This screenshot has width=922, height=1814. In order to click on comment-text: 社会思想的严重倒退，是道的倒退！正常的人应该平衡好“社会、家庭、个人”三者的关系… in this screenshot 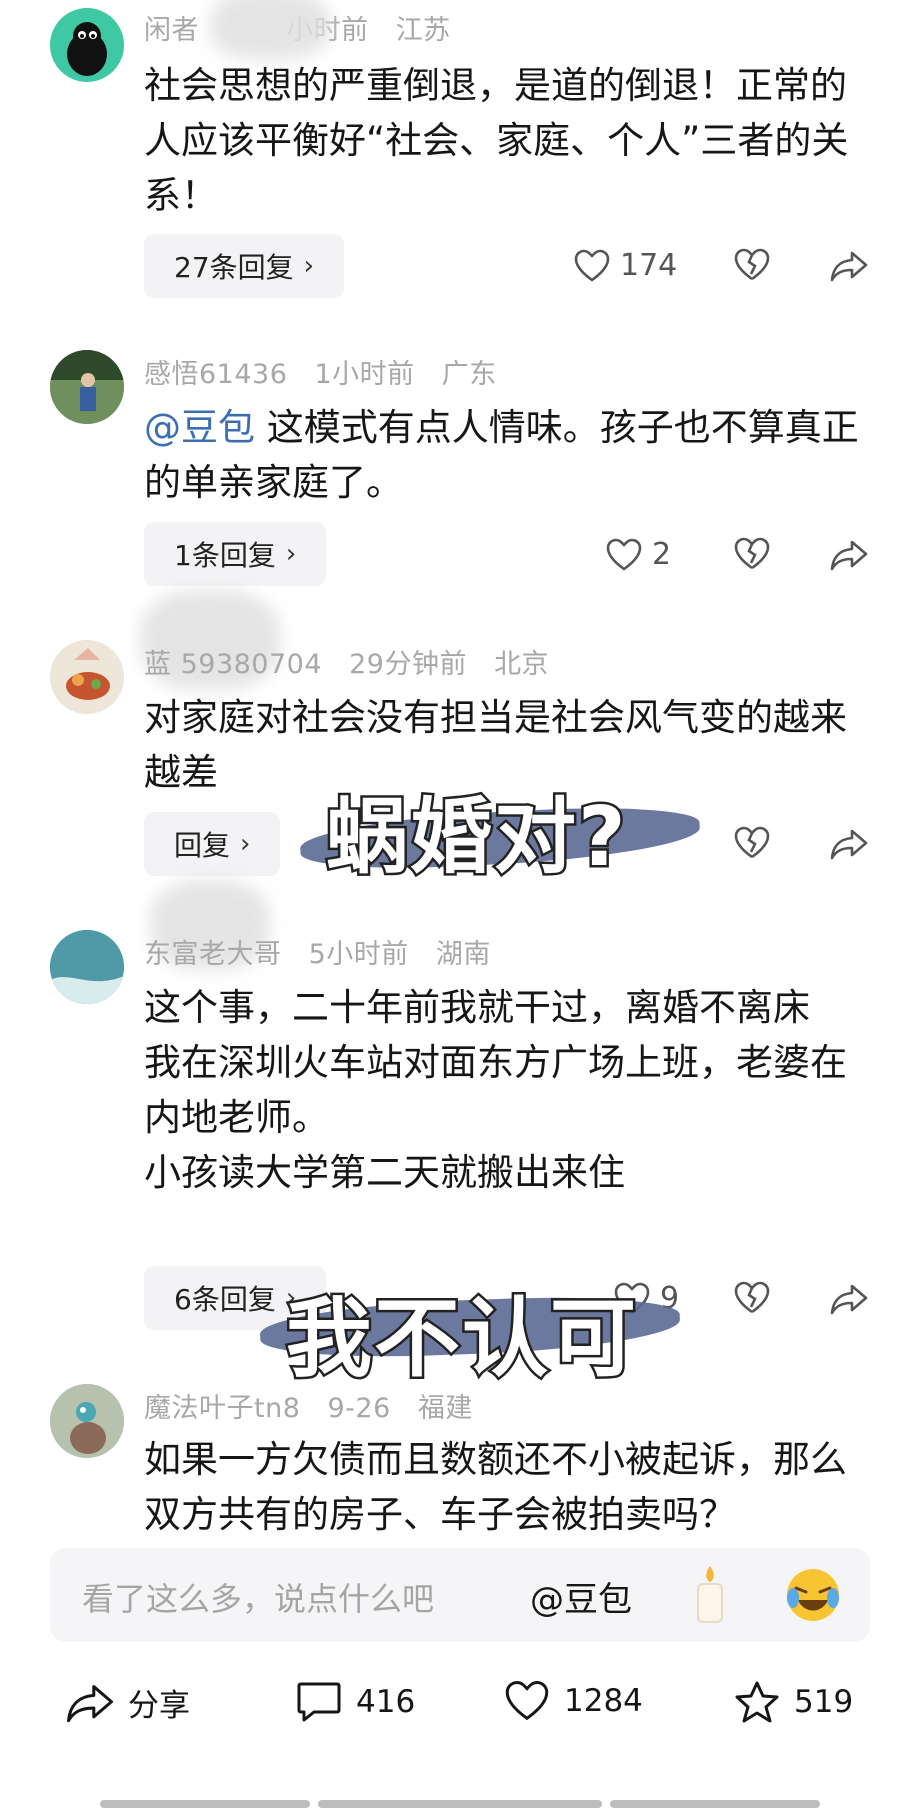, I will do `click(496, 140)`.